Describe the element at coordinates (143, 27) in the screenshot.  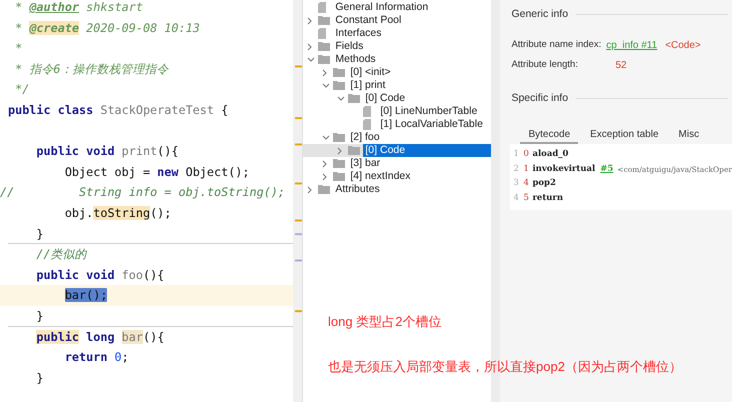
I see `code-text: 2020-09-08 10:13` at that location.